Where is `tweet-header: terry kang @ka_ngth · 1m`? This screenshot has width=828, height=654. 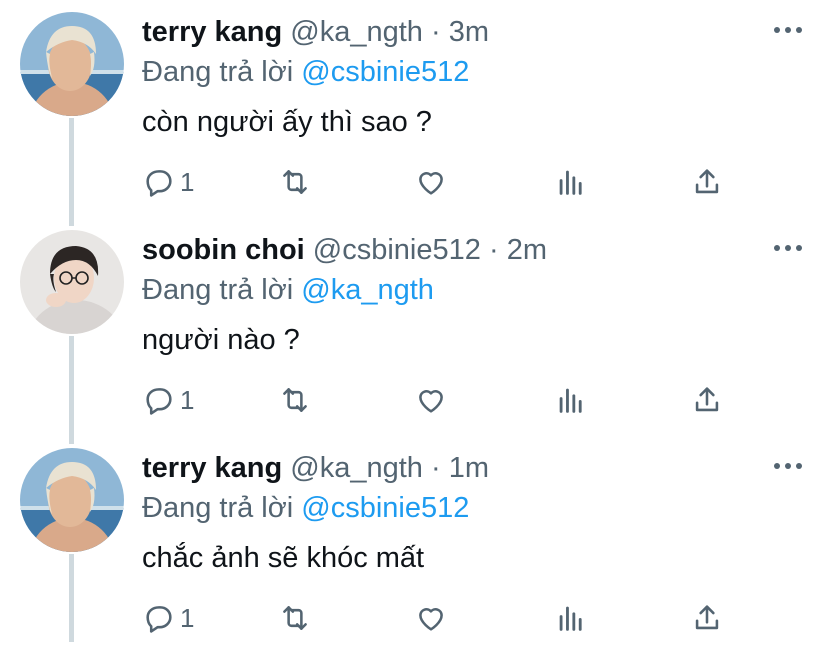
tweet-header: terry kang @ka_ngth · 1m is located at coordinates (315, 468).